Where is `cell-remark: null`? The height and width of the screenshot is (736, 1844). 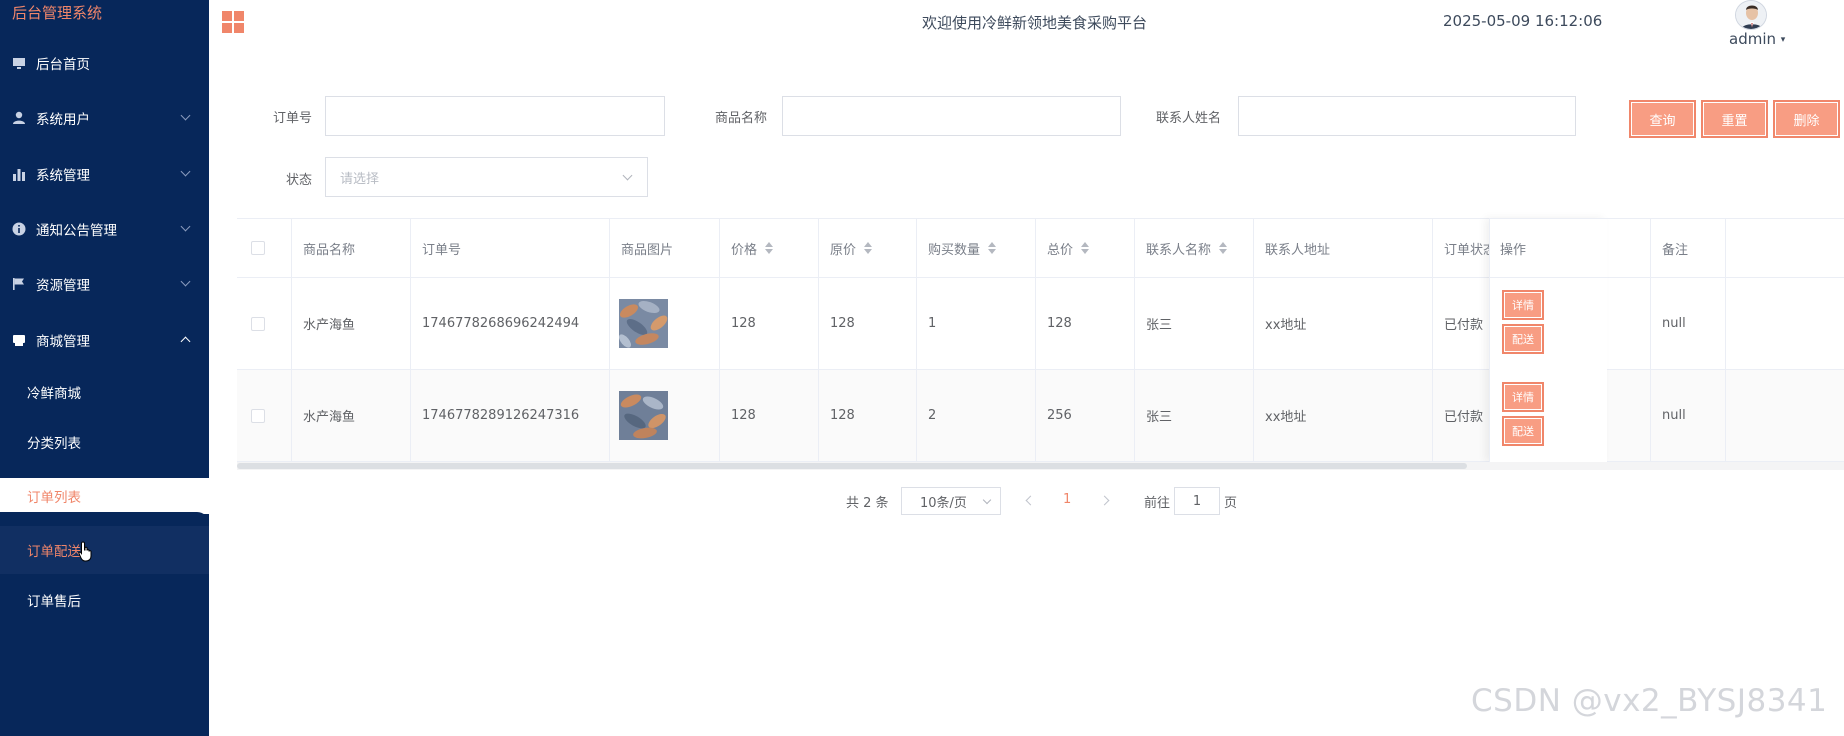
cell-remark: null is located at coordinates (1688, 323).